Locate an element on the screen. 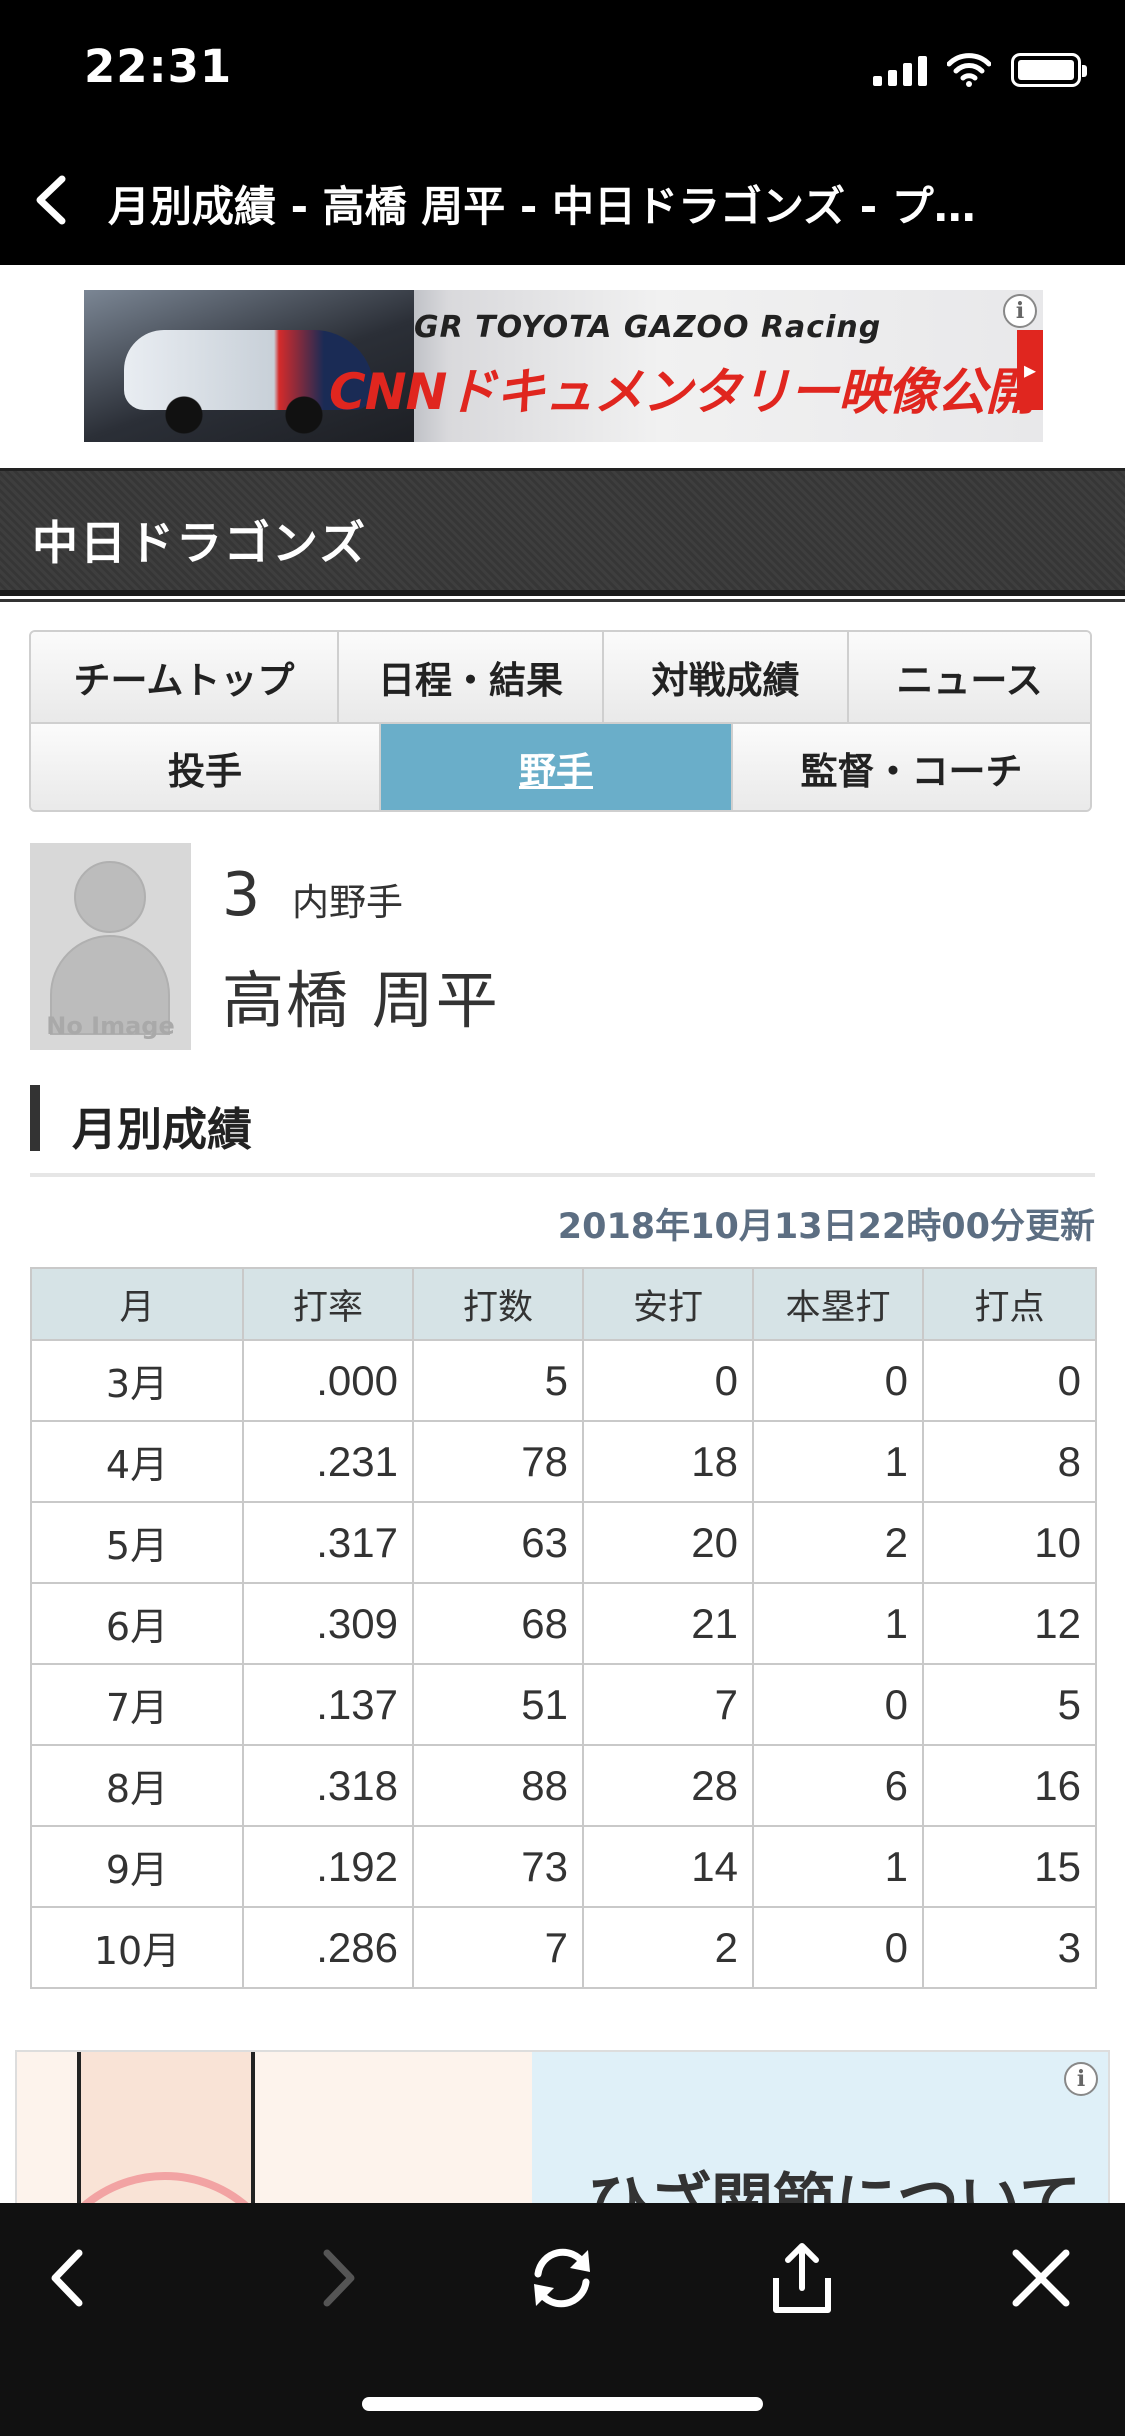  table-row: 10月 .286 7 2 0 3 is located at coordinates (563, 1947).